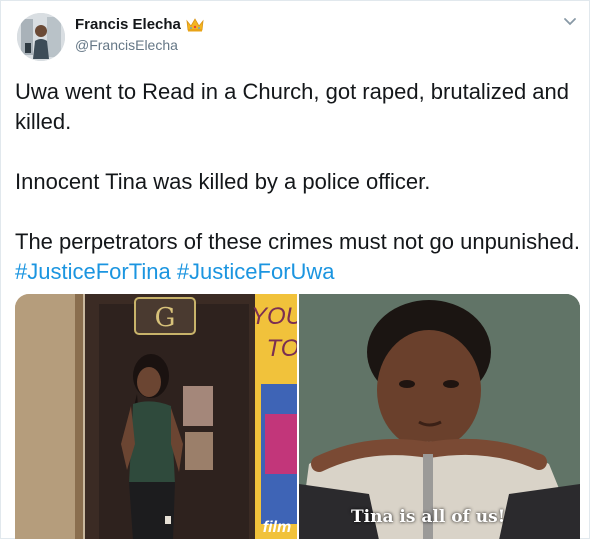  Describe the element at coordinates (126, 45) in the screenshot. I see `author-handle: @FrancisElecha` at that location.